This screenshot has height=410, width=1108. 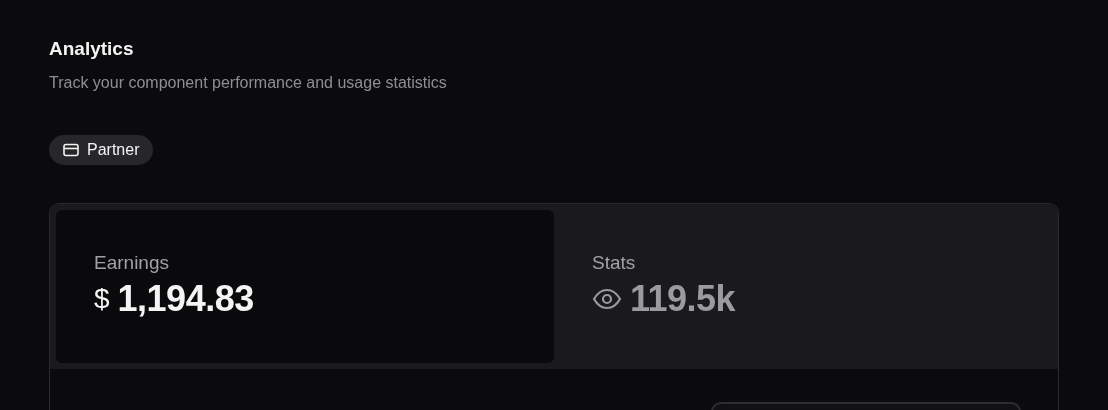 I want to click on metric-value: 1,194.83, so click(x=185, y=299).